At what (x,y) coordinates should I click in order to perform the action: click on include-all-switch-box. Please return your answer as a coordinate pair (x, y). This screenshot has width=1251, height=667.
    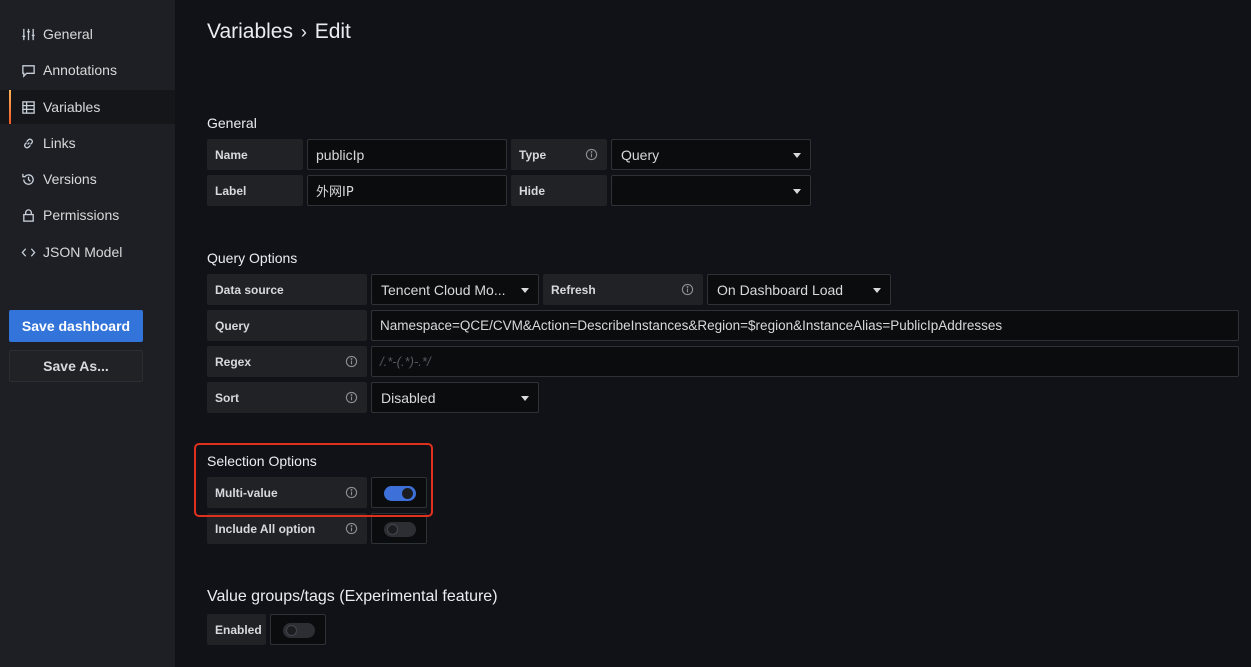
    Looking at the image, I should click on (399, 528).